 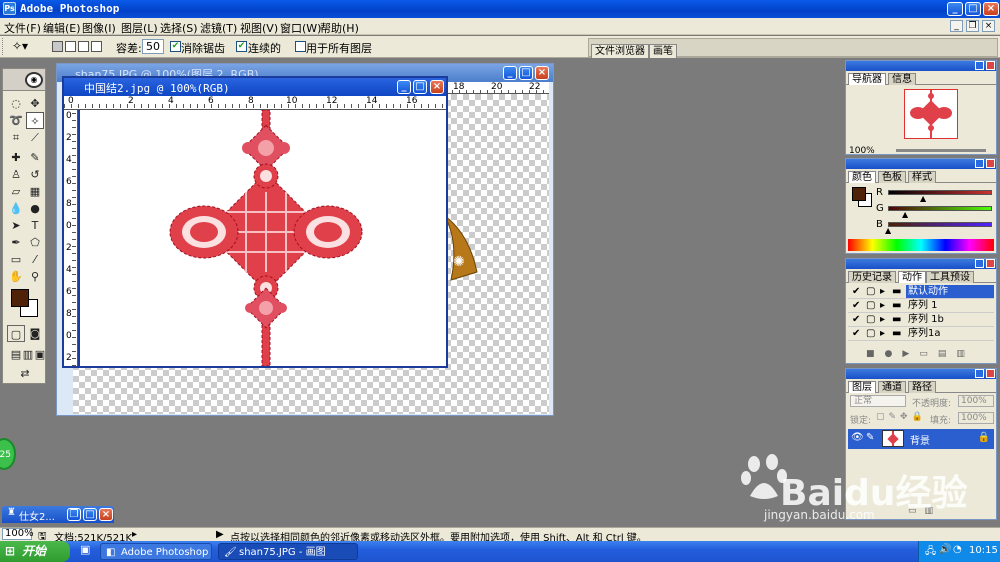 What do you see at coordinates (18, 534) in the screenshot?
I see `status-zoom-input: 100%` at bounding box center [18, 534].